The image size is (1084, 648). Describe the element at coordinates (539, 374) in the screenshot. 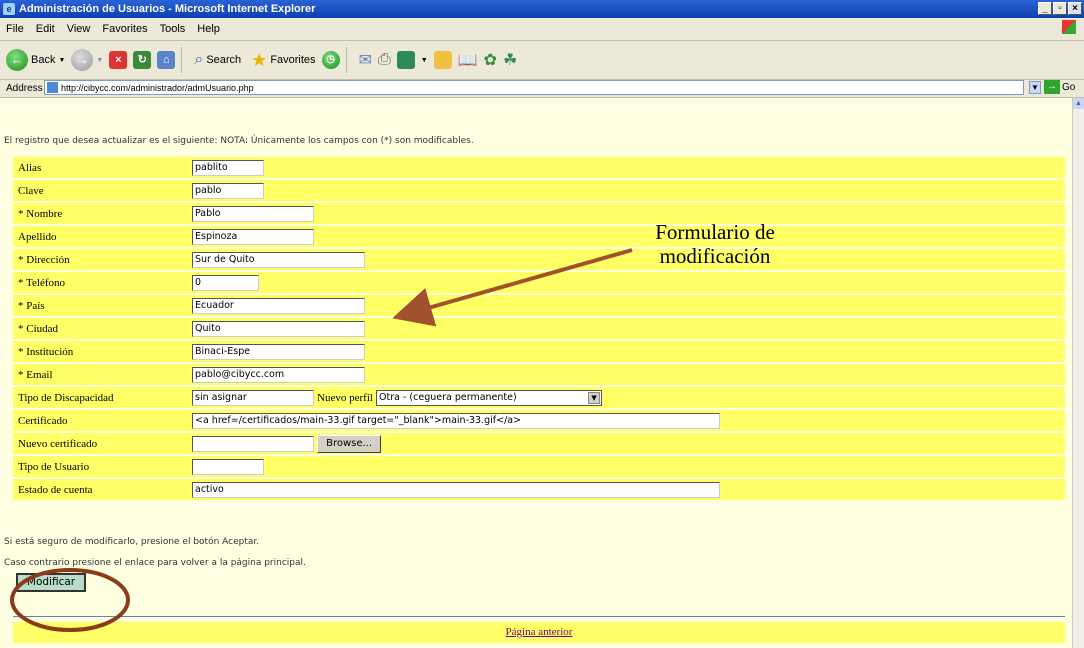

I see `table-row: * Email pablo@cibycc.com` at that location.